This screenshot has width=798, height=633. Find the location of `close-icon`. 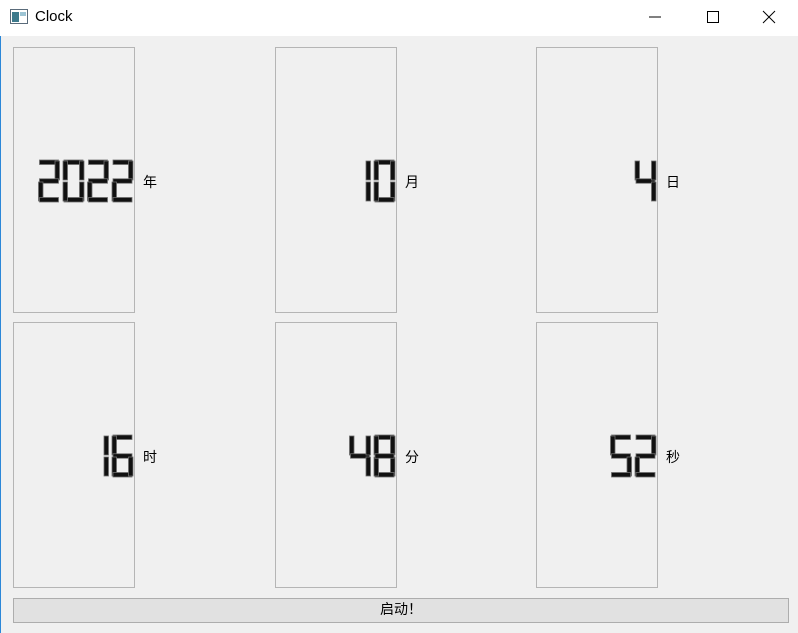

close-icon is located at coordinates (769, 17).